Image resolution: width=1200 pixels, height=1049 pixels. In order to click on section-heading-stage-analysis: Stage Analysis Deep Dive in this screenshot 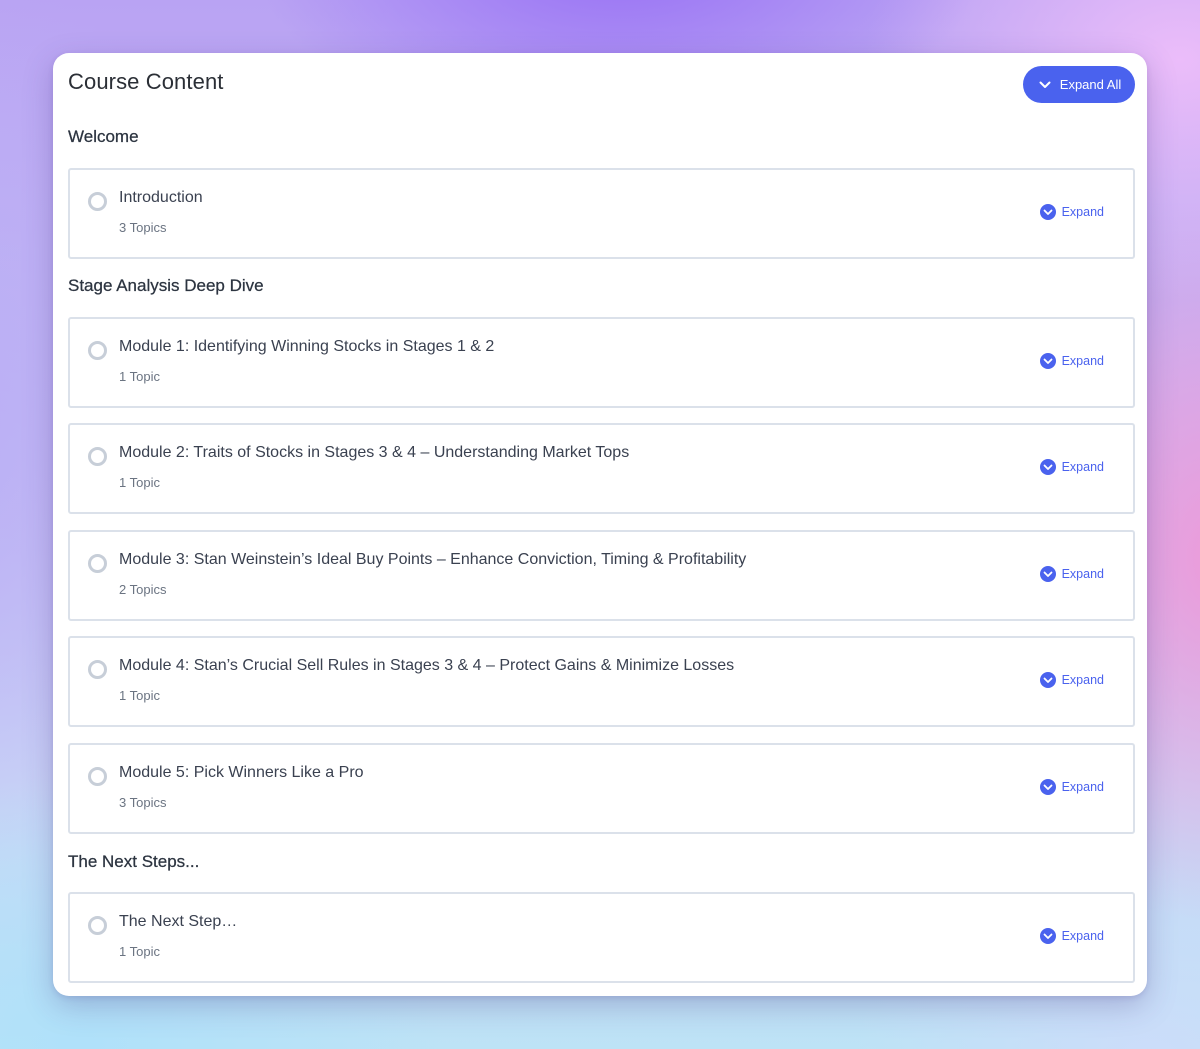, I will do `click(166, 285)`.